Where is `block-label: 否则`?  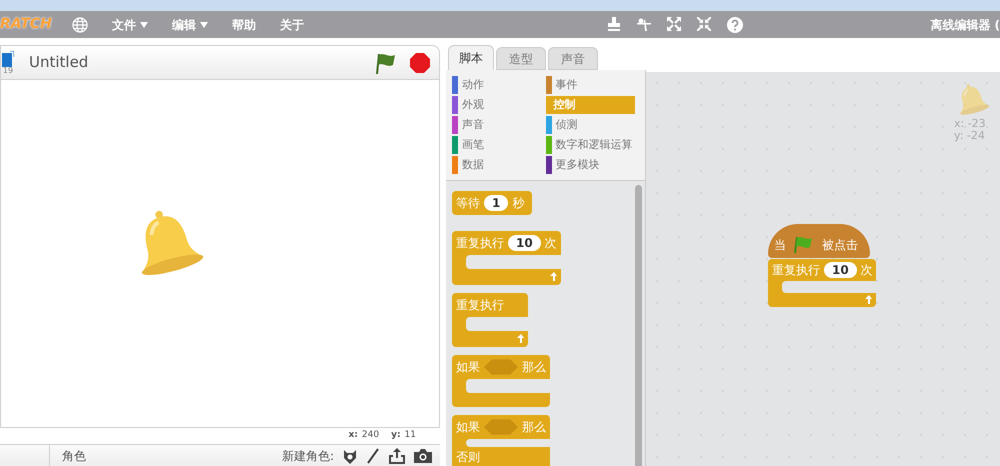
block-label: 否则 is located at coordinates (468, 457).